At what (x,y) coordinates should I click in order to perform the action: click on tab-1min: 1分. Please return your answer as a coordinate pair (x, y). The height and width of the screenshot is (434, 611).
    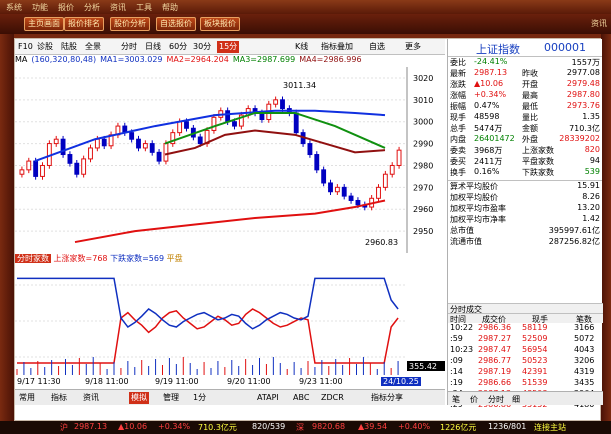
    Looking at the image, I should click on (199, 398).